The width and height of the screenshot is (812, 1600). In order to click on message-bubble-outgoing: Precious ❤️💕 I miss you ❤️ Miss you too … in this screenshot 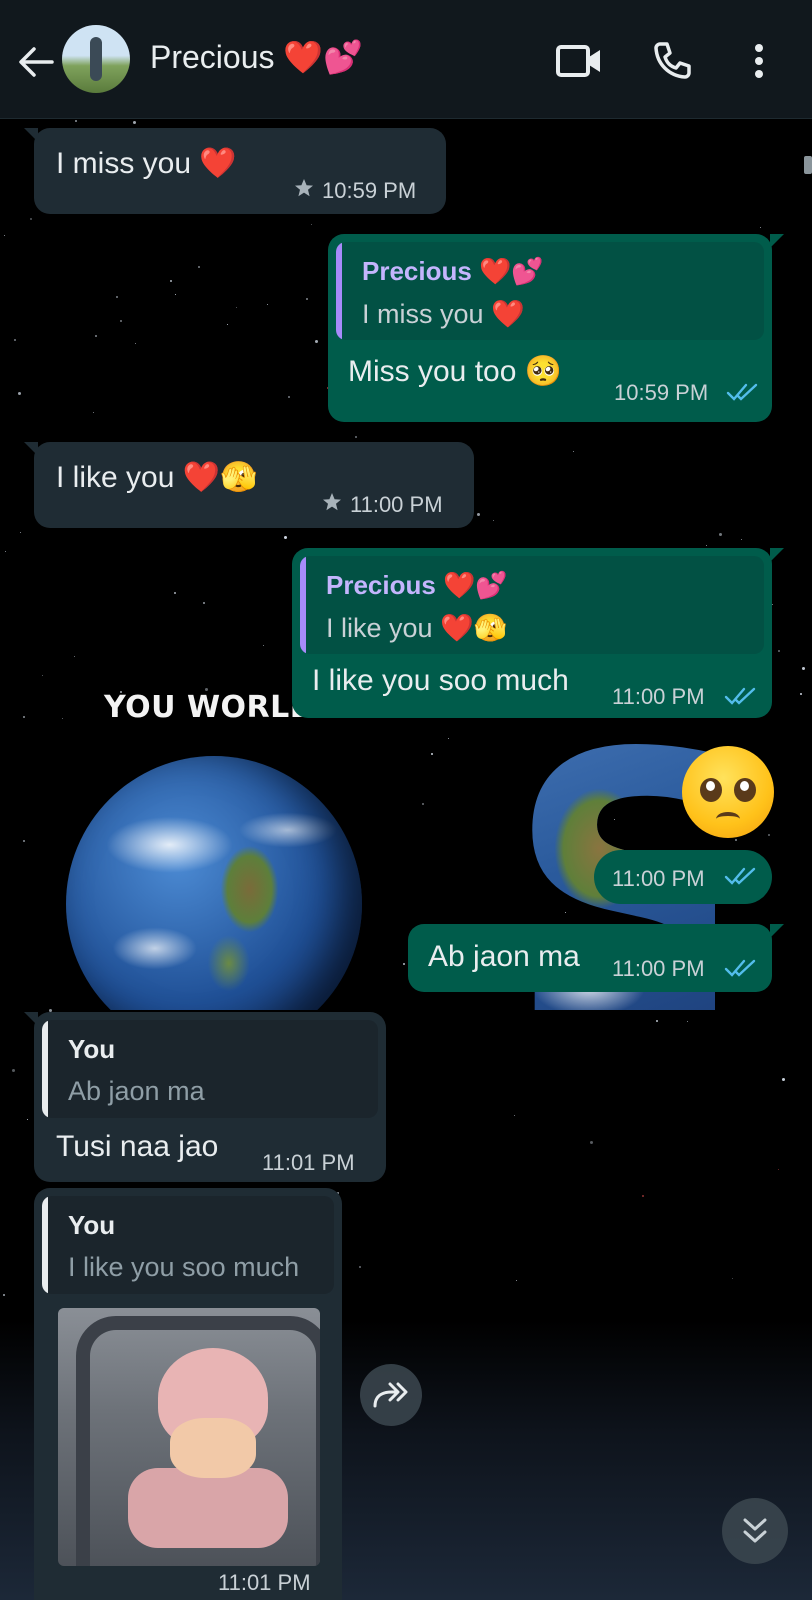, I will do `click(556, 328)`.